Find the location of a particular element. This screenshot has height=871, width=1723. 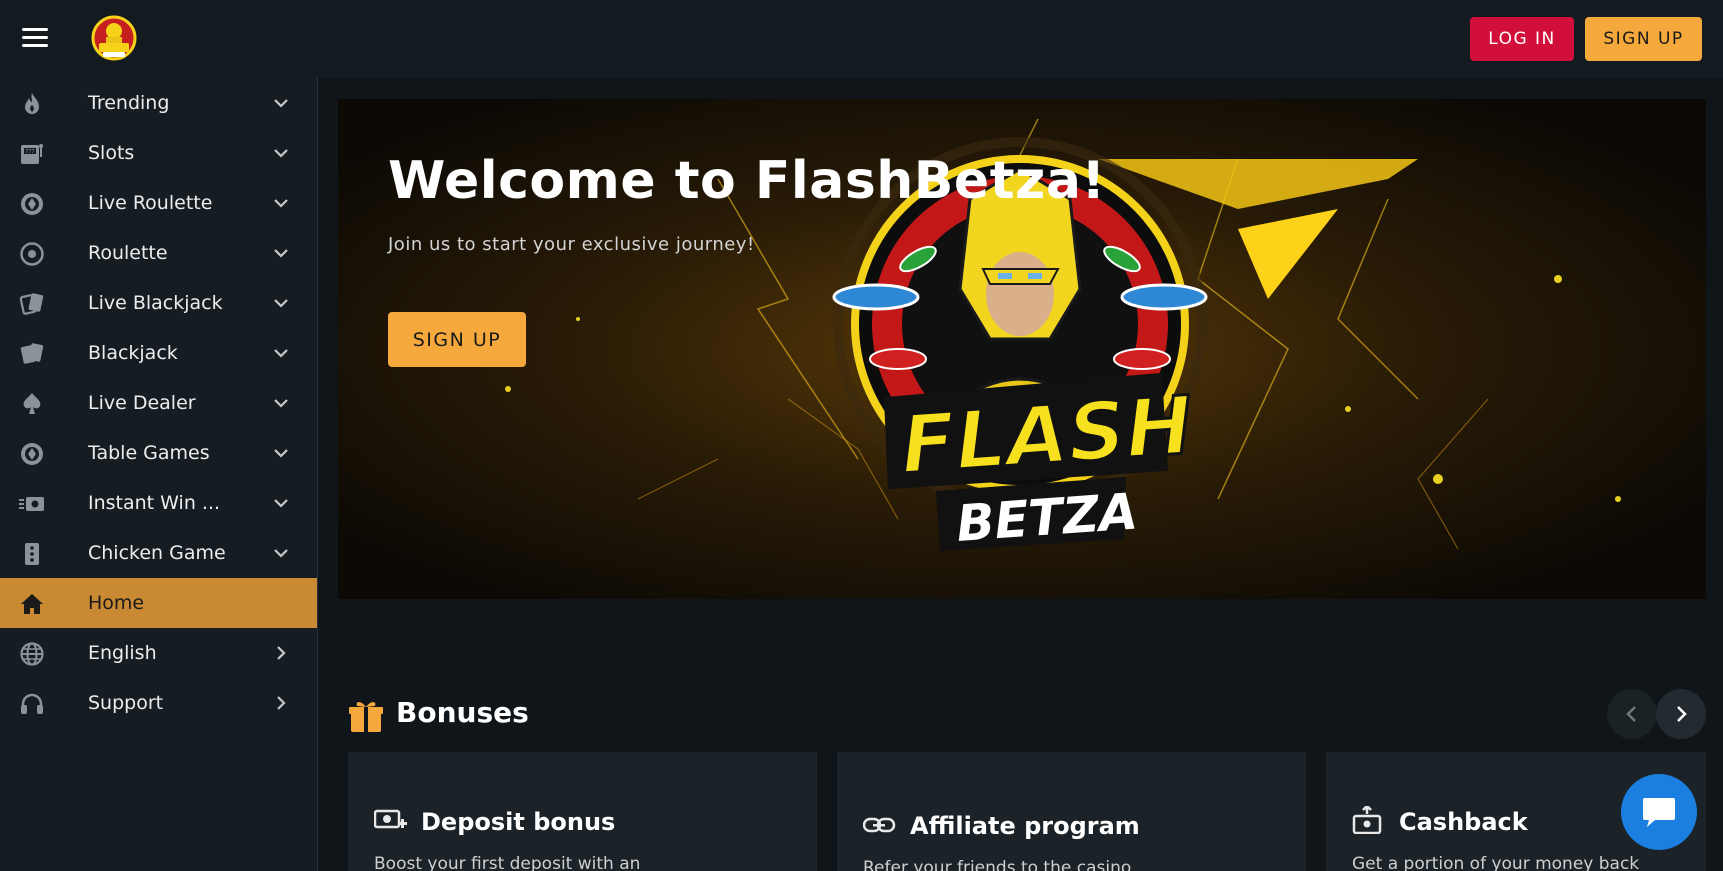

home-icon is located at coordinates (32, 604).